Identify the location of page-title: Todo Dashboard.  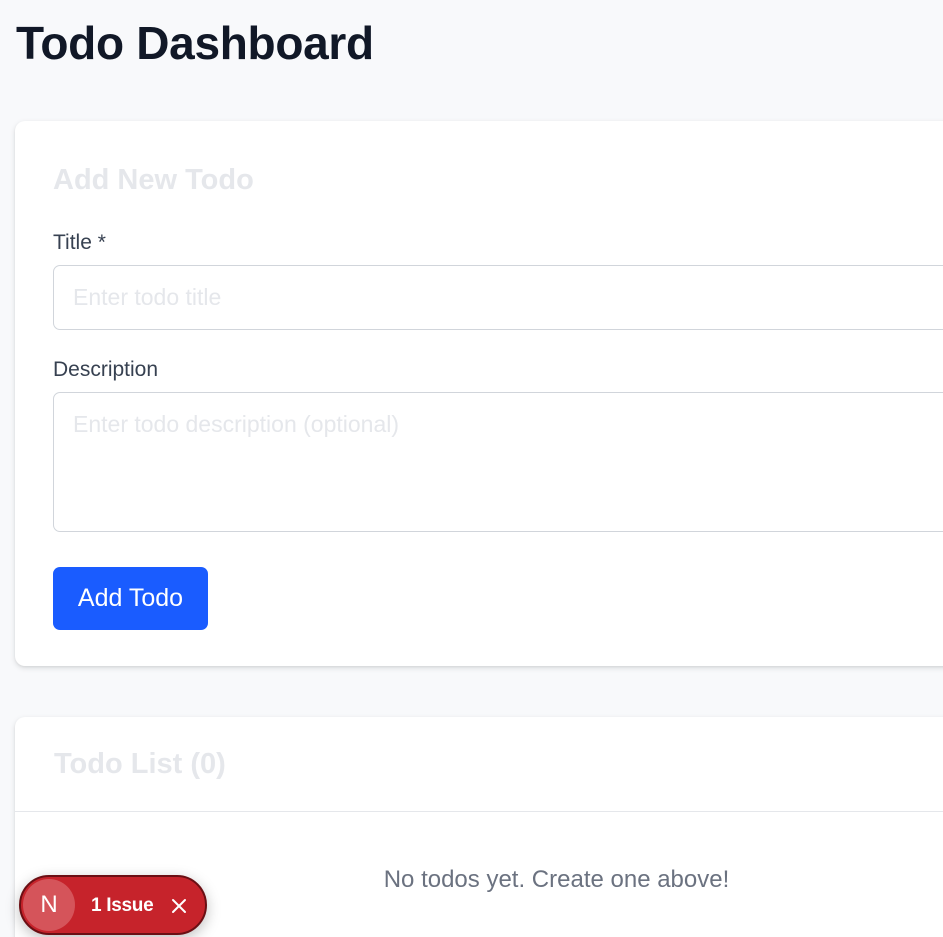
(195, 43).